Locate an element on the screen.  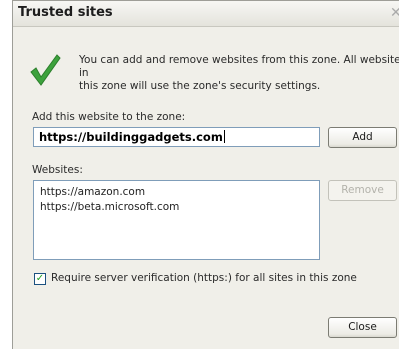
window-title: Trusted sites is located at coordinates (65, 12).